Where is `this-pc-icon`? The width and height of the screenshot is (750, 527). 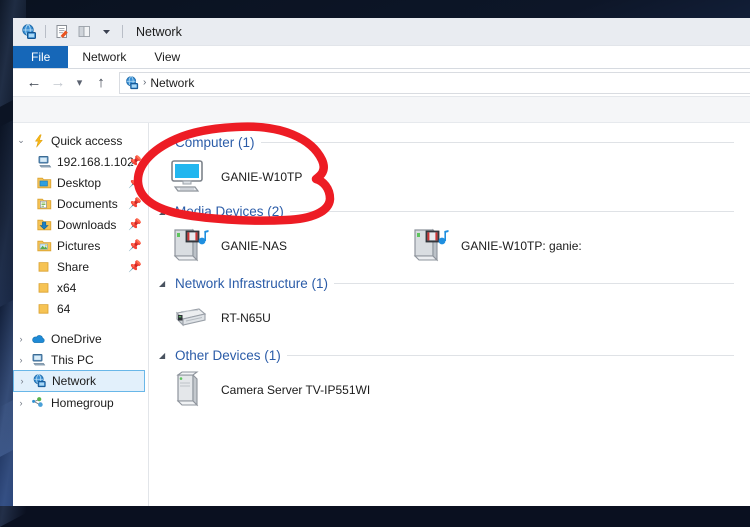
this-pc-icon is located at coordinates (38, 359).